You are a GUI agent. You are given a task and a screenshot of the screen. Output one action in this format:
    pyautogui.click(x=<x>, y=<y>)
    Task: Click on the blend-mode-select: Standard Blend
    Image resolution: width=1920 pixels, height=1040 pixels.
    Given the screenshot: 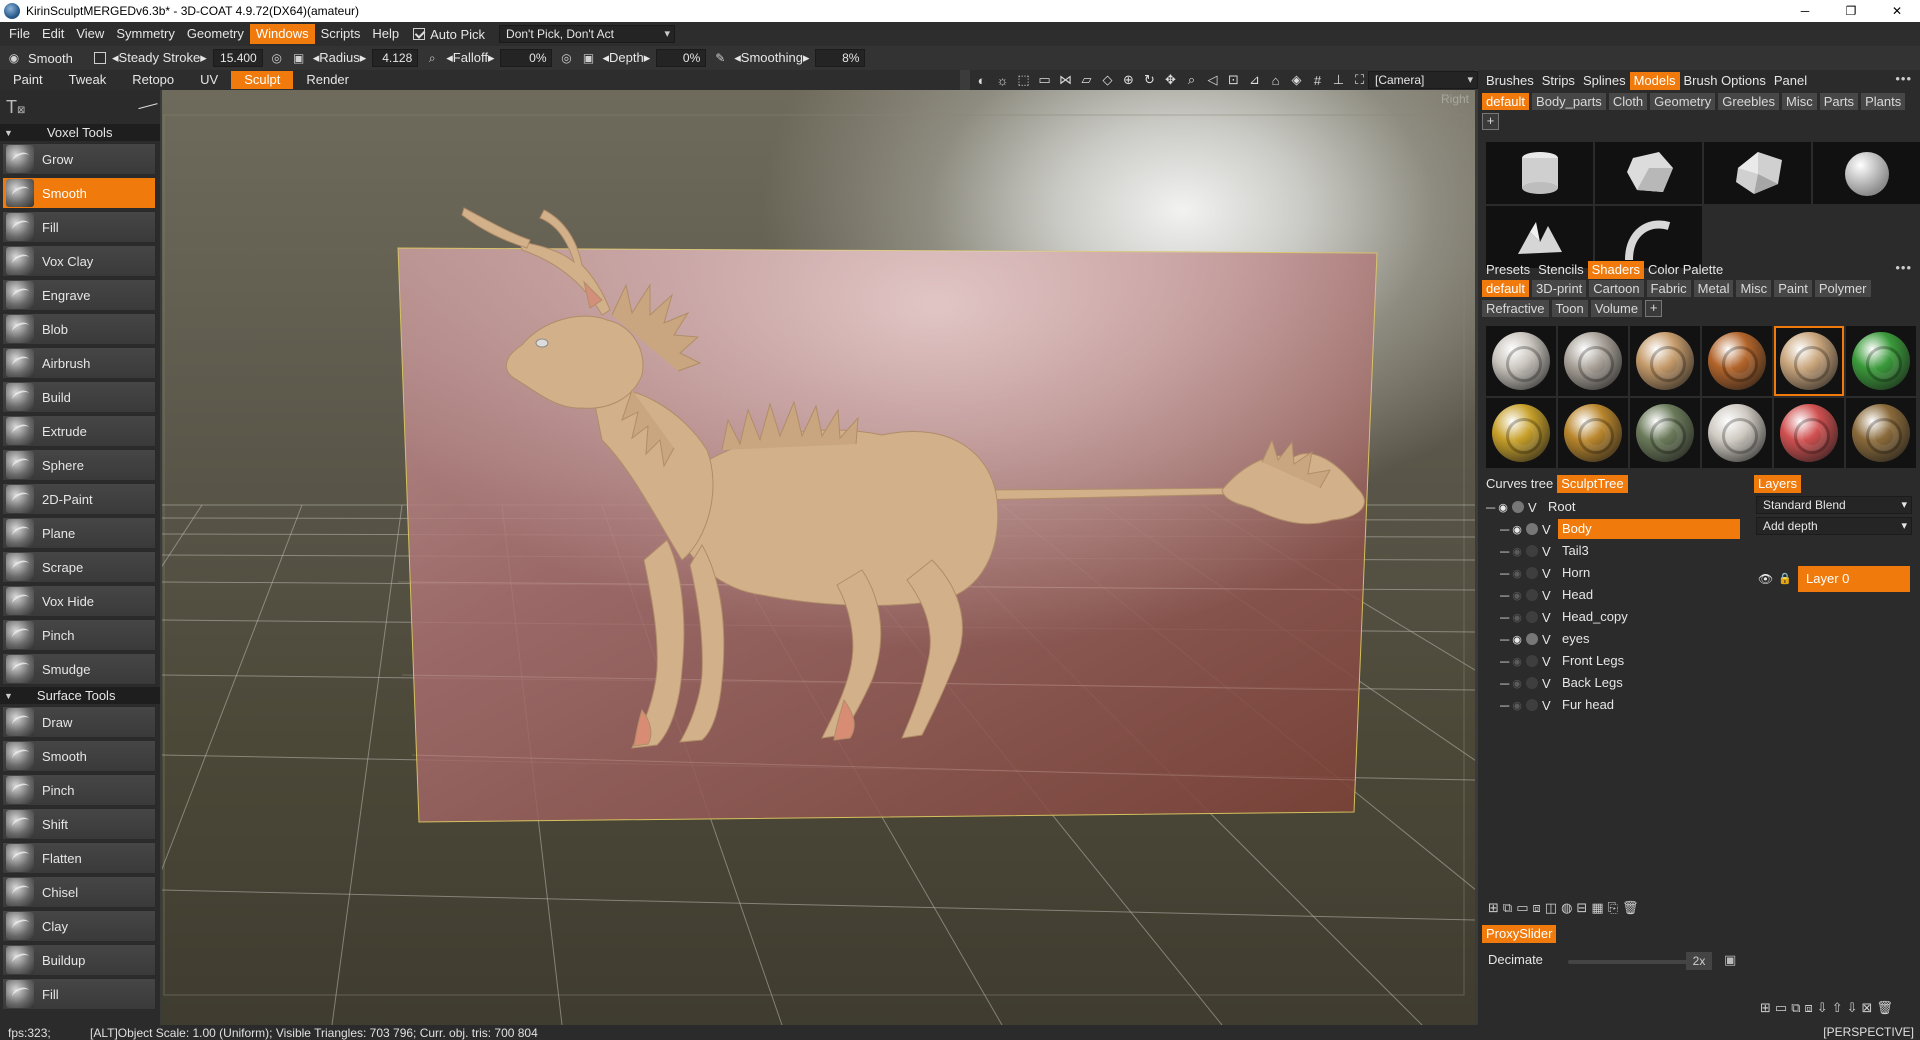 What is the action you would take?
    pyautogui.click(x=1834, y=505)
    